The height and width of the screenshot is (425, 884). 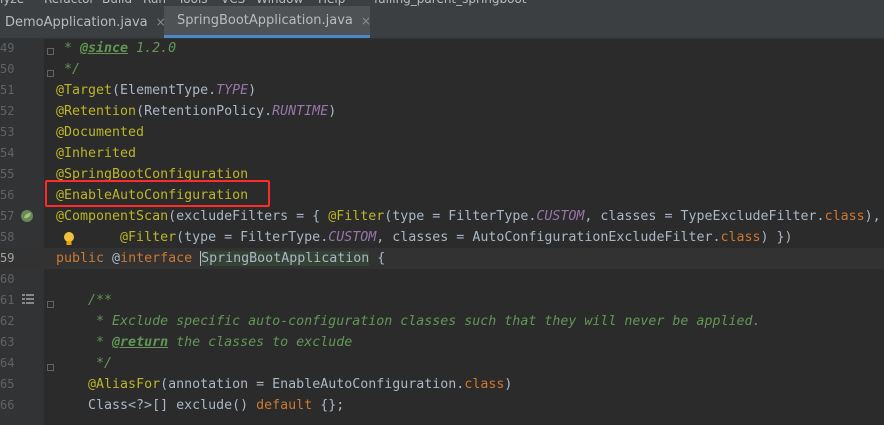 I want to click on code-text: * @return the classes to exclude, so click(x=204, y=342).